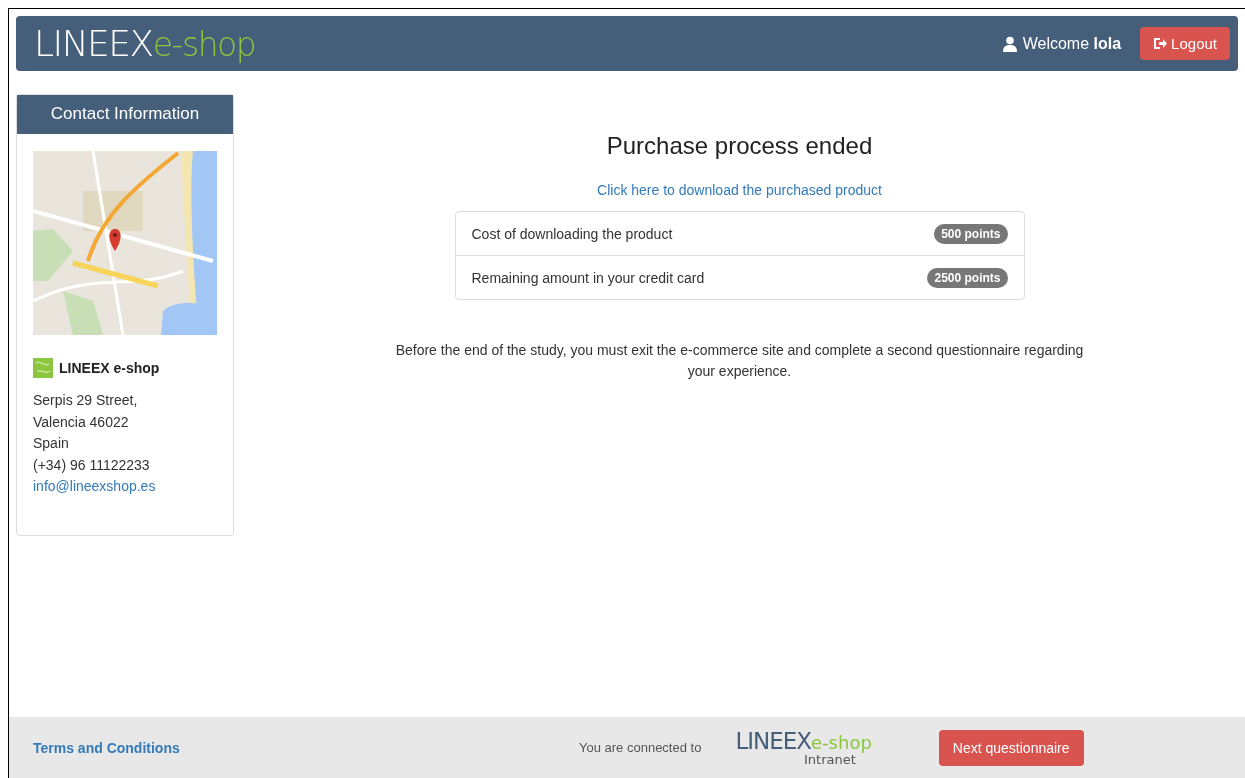 The image size is (1245, 778). What do you see at coordinates (739, 190) in the screenshot?
I see `download-link: Click here to download the purchased product` at bounding box center [739, 190].